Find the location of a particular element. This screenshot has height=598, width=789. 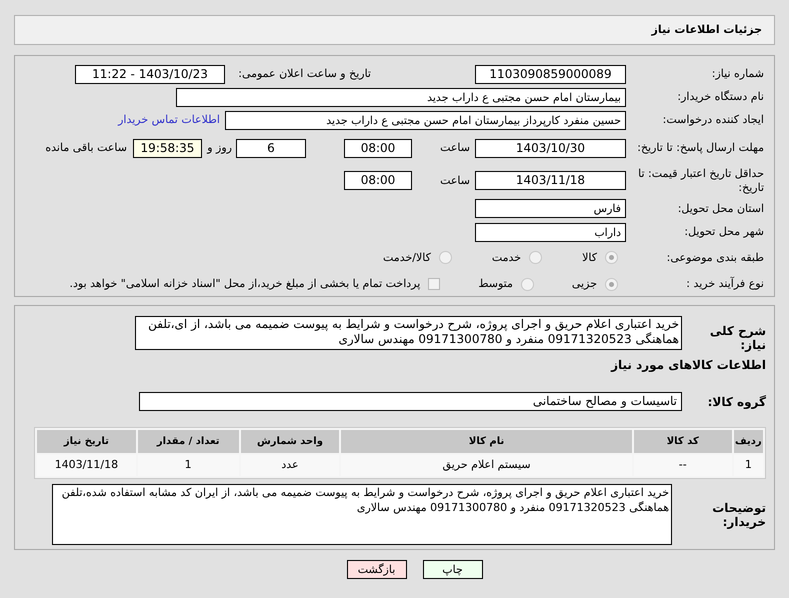

deadline-time-field: 08:00 is located at coordinates (378, 148).